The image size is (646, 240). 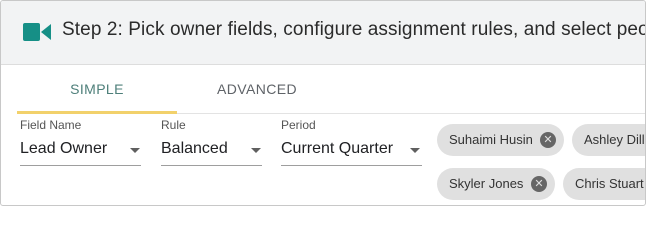 I want to click on rule-value: Balanced, so click(x=194, y=148).